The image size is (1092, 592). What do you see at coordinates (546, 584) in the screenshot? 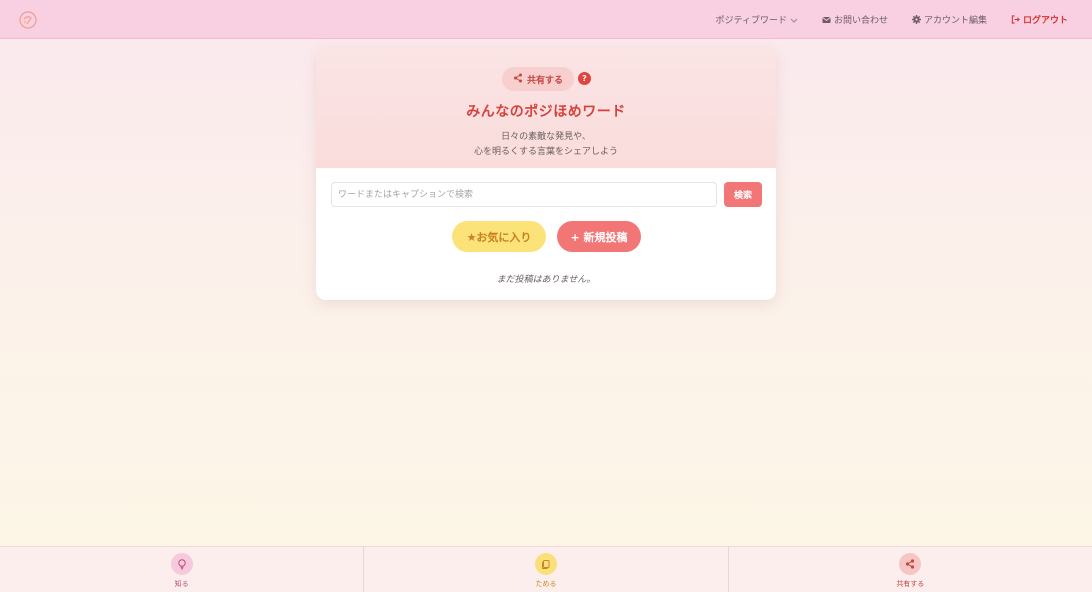
I see `bottom-nav-save-label: ためる` at bounding box center [546, 584].